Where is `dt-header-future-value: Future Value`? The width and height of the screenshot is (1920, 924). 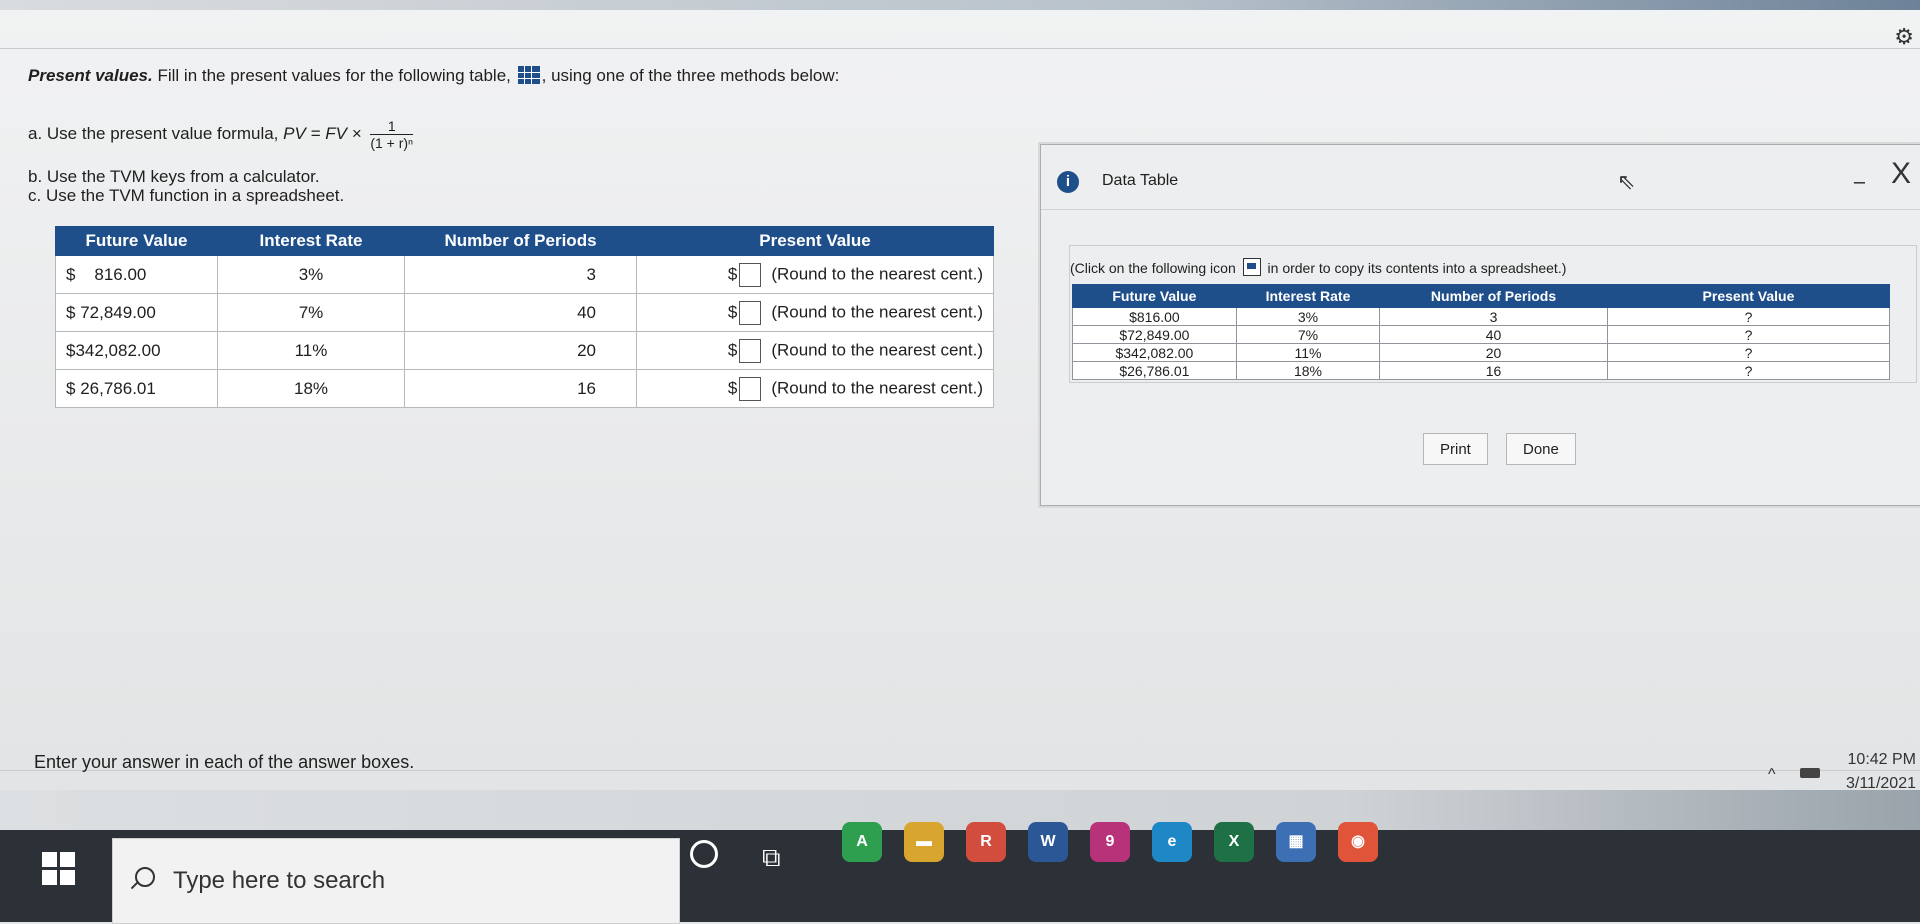
dt-header-future-value: Future Value is located at coordinates (1154, 296).